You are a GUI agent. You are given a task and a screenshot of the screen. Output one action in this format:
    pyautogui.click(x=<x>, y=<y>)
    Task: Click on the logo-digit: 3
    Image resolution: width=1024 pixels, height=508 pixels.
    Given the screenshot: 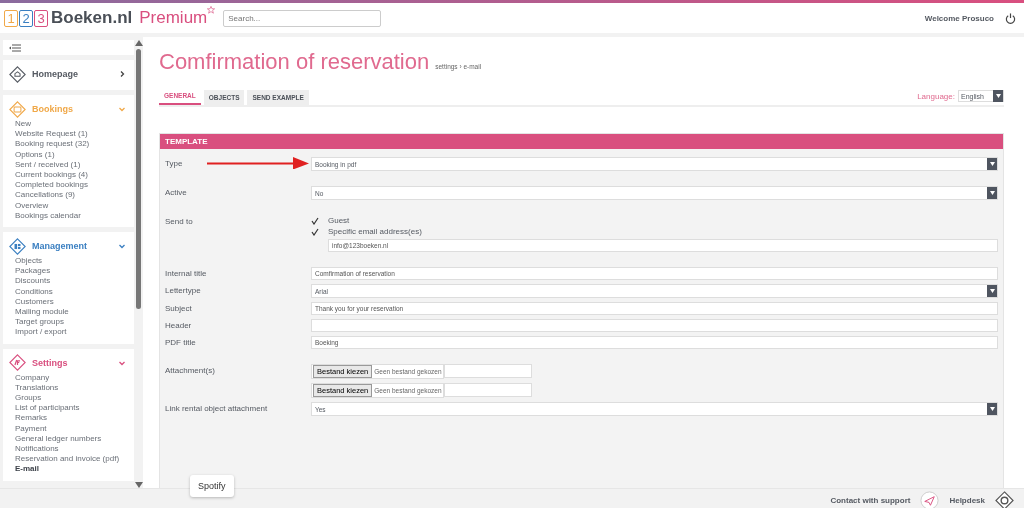 What is the action you would take?
    pyautogui.click(x=41, y=18)
    